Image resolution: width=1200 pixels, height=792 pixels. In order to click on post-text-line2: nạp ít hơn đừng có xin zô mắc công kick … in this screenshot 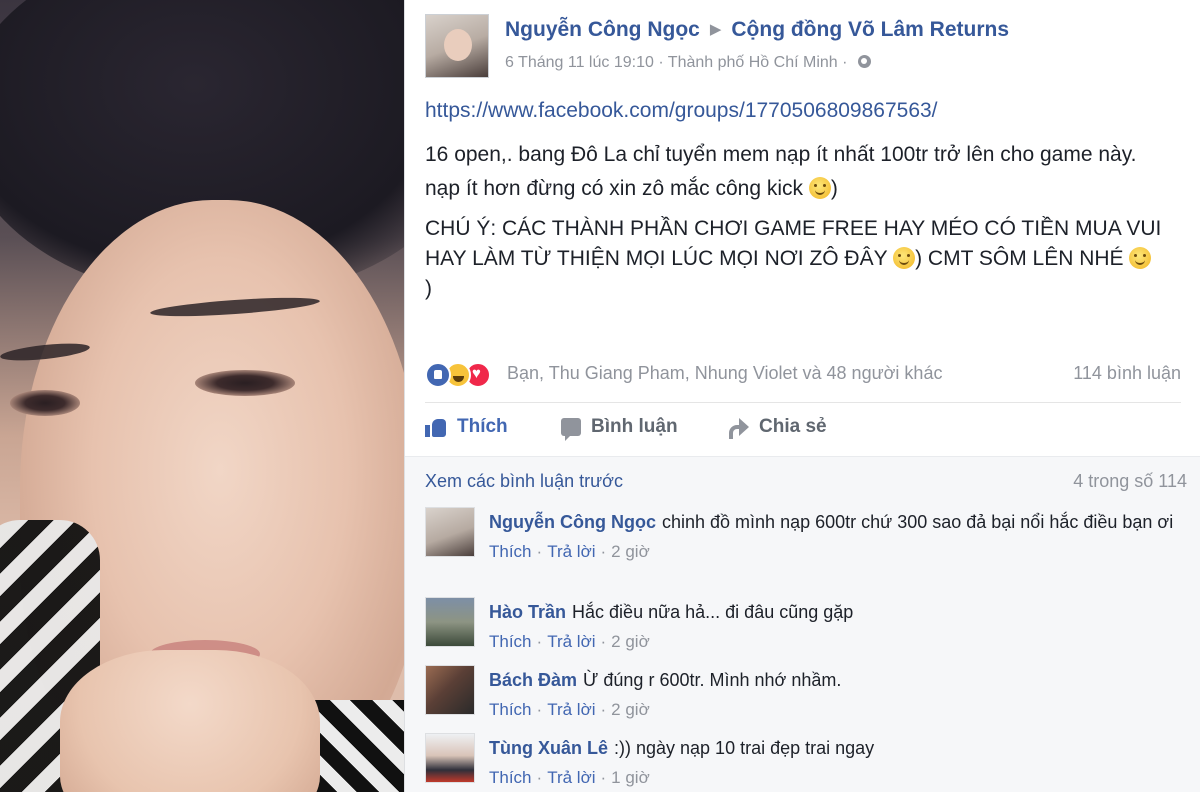, I will do `click(805, 189)`.